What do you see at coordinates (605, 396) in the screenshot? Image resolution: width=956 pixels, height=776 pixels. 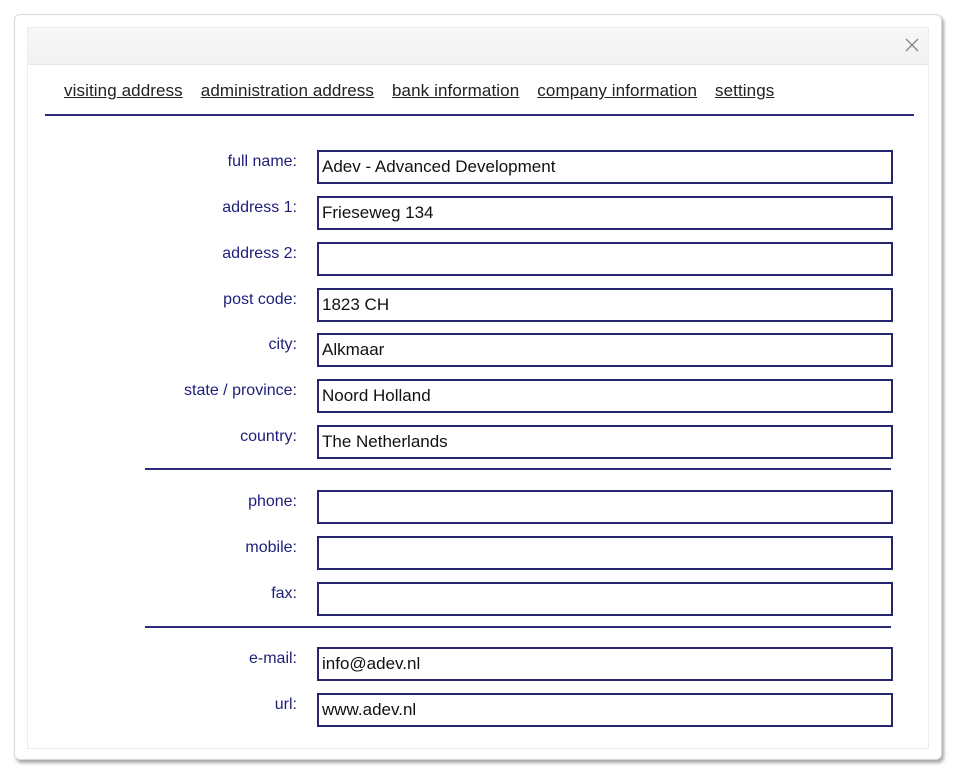 I see `state-province-input` at bounding box center [605, 396].